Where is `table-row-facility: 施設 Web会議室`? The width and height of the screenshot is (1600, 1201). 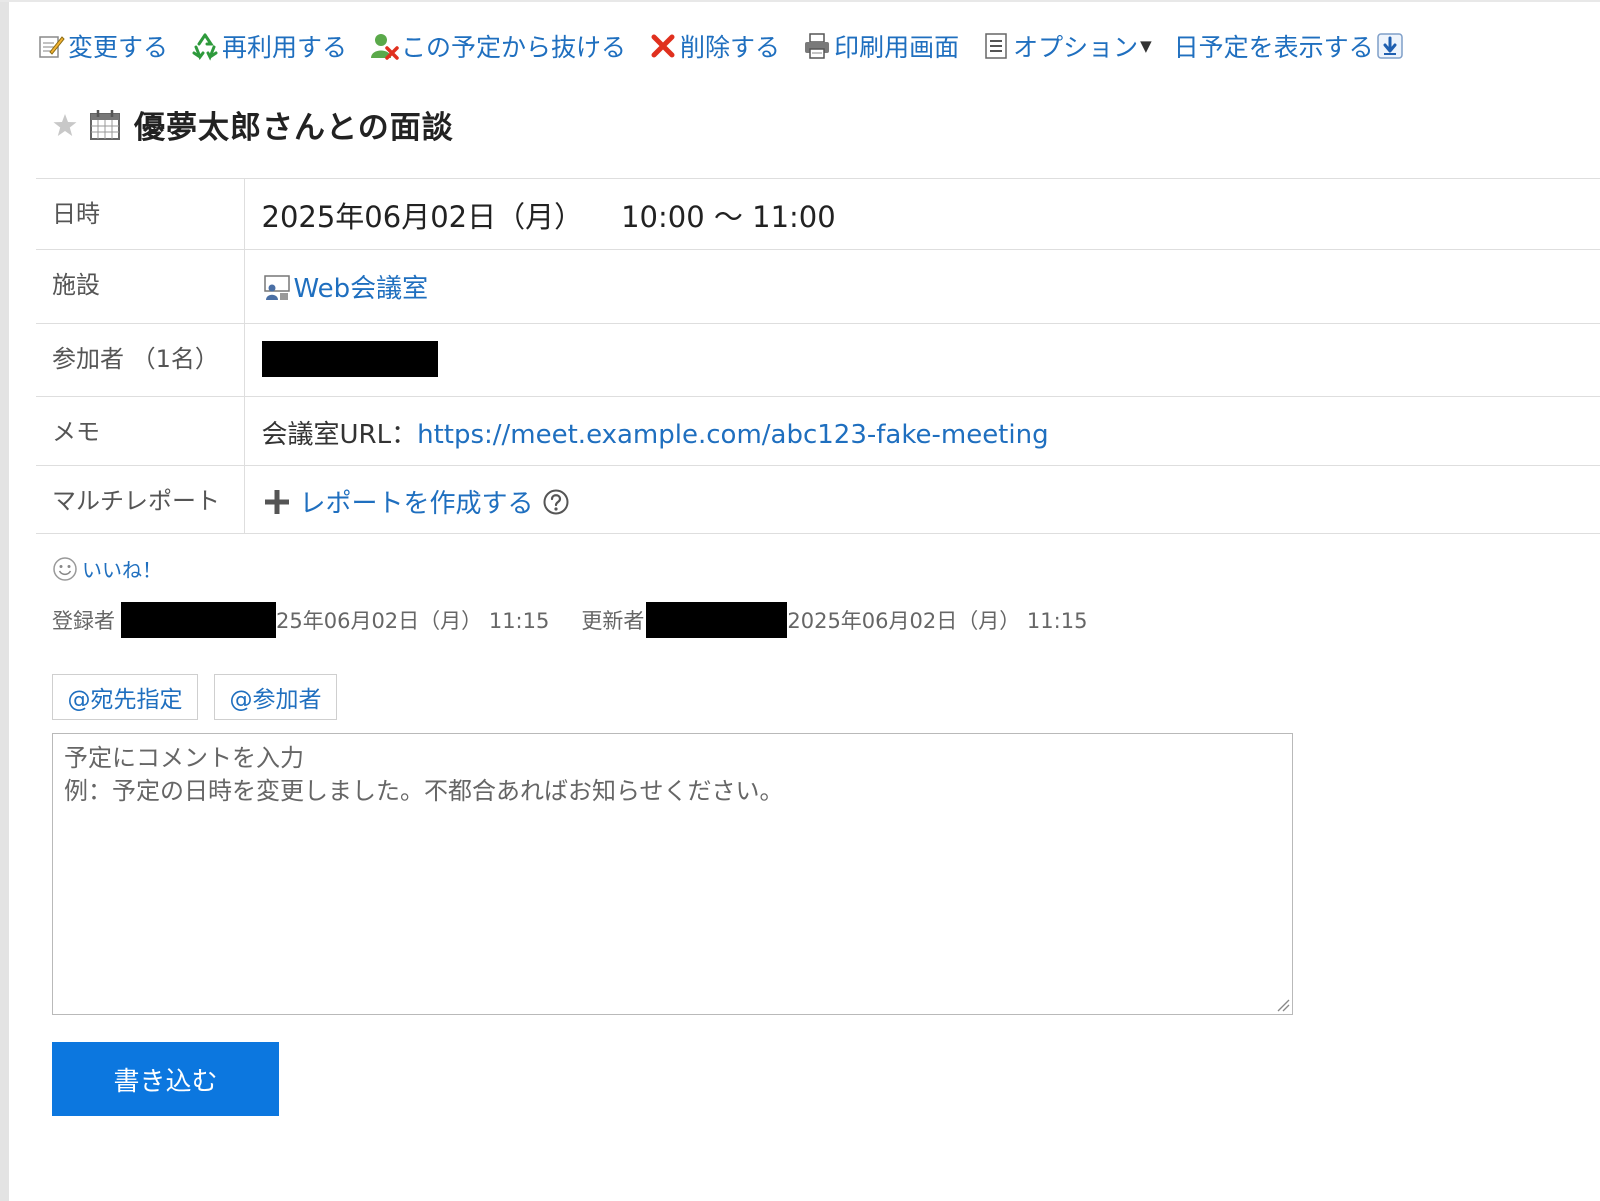
table-row-facility: 施設 Web会議室 is located at coordinates (818, 286).